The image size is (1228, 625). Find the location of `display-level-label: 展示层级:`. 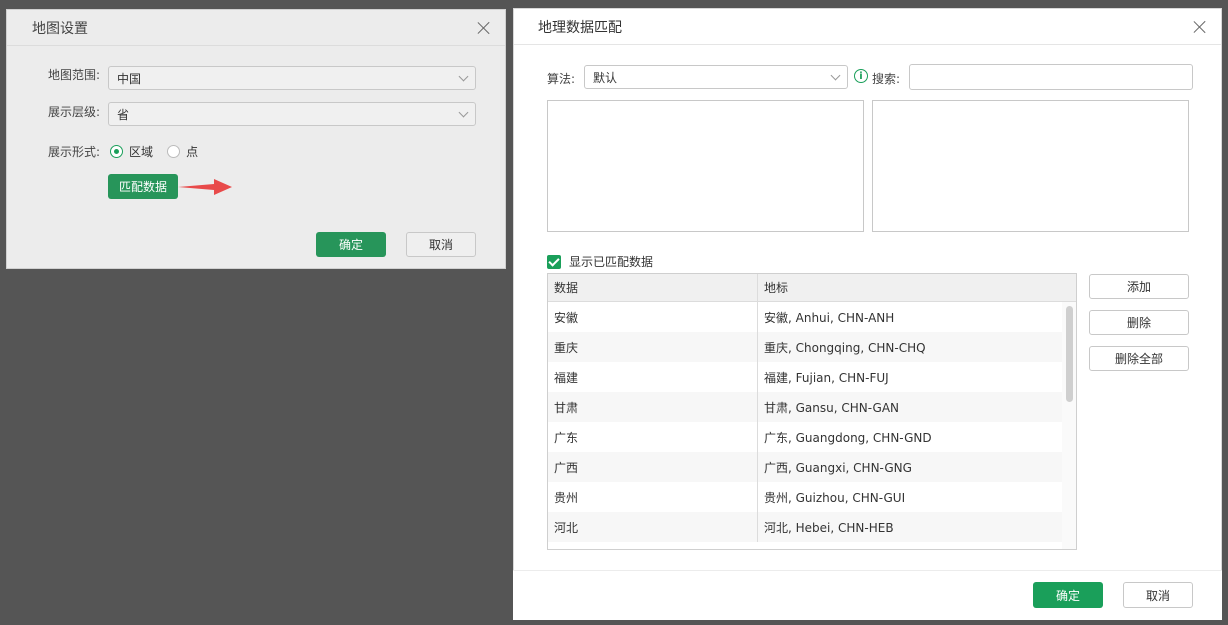

display-level-label: 展示层级: is located at coordinates (74, 112).